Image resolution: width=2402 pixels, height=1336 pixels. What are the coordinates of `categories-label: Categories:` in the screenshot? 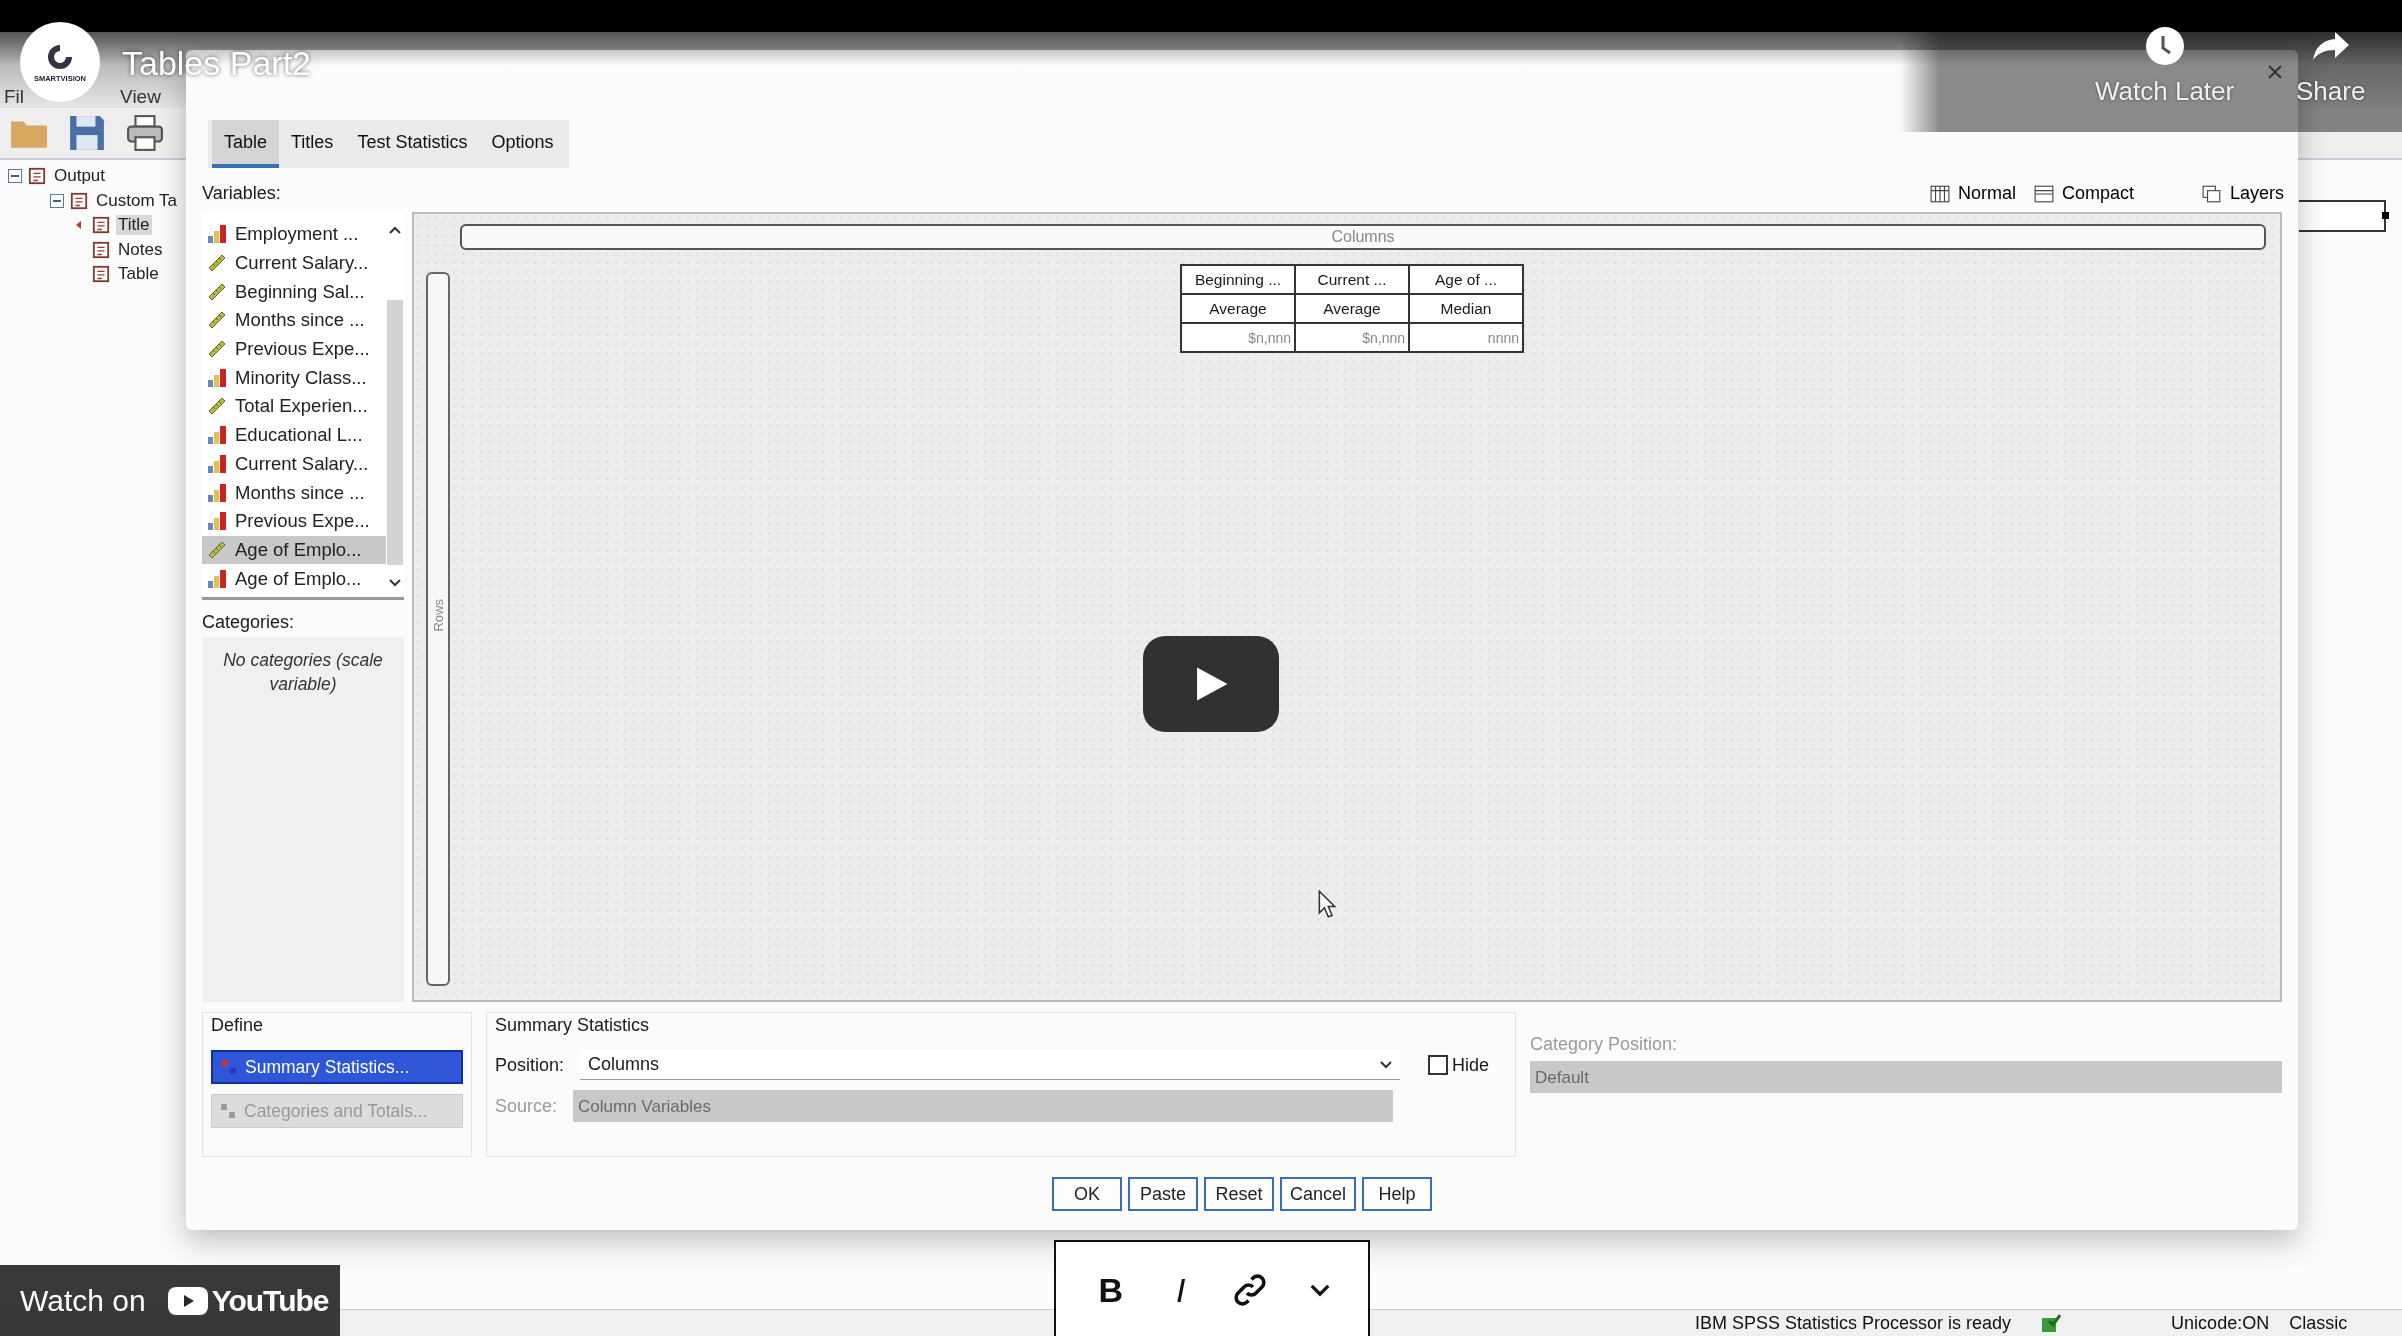 It's located at (249, 622).